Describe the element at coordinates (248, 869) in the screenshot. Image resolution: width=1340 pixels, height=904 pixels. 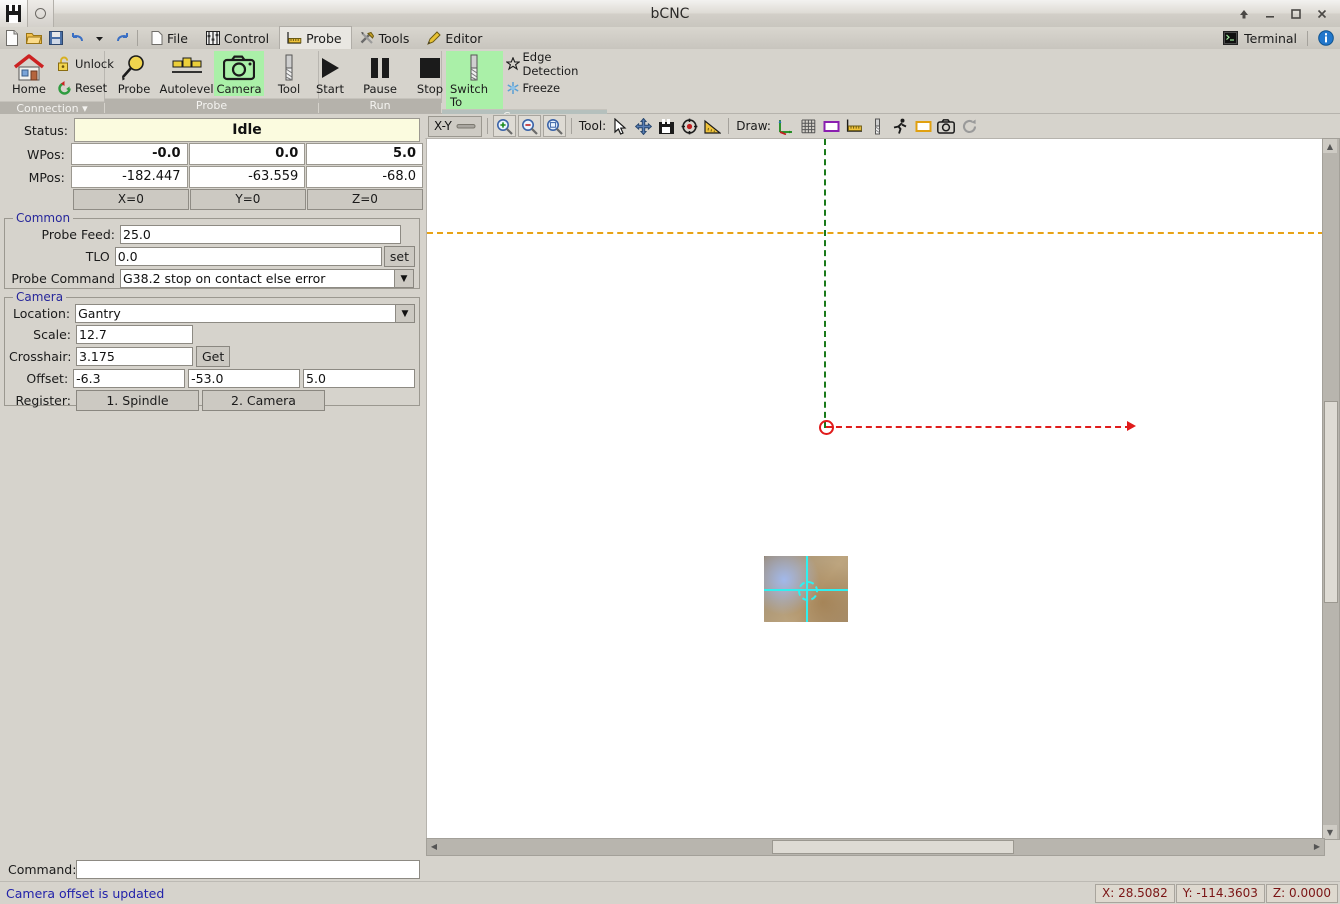
I see `command-input` at that location.